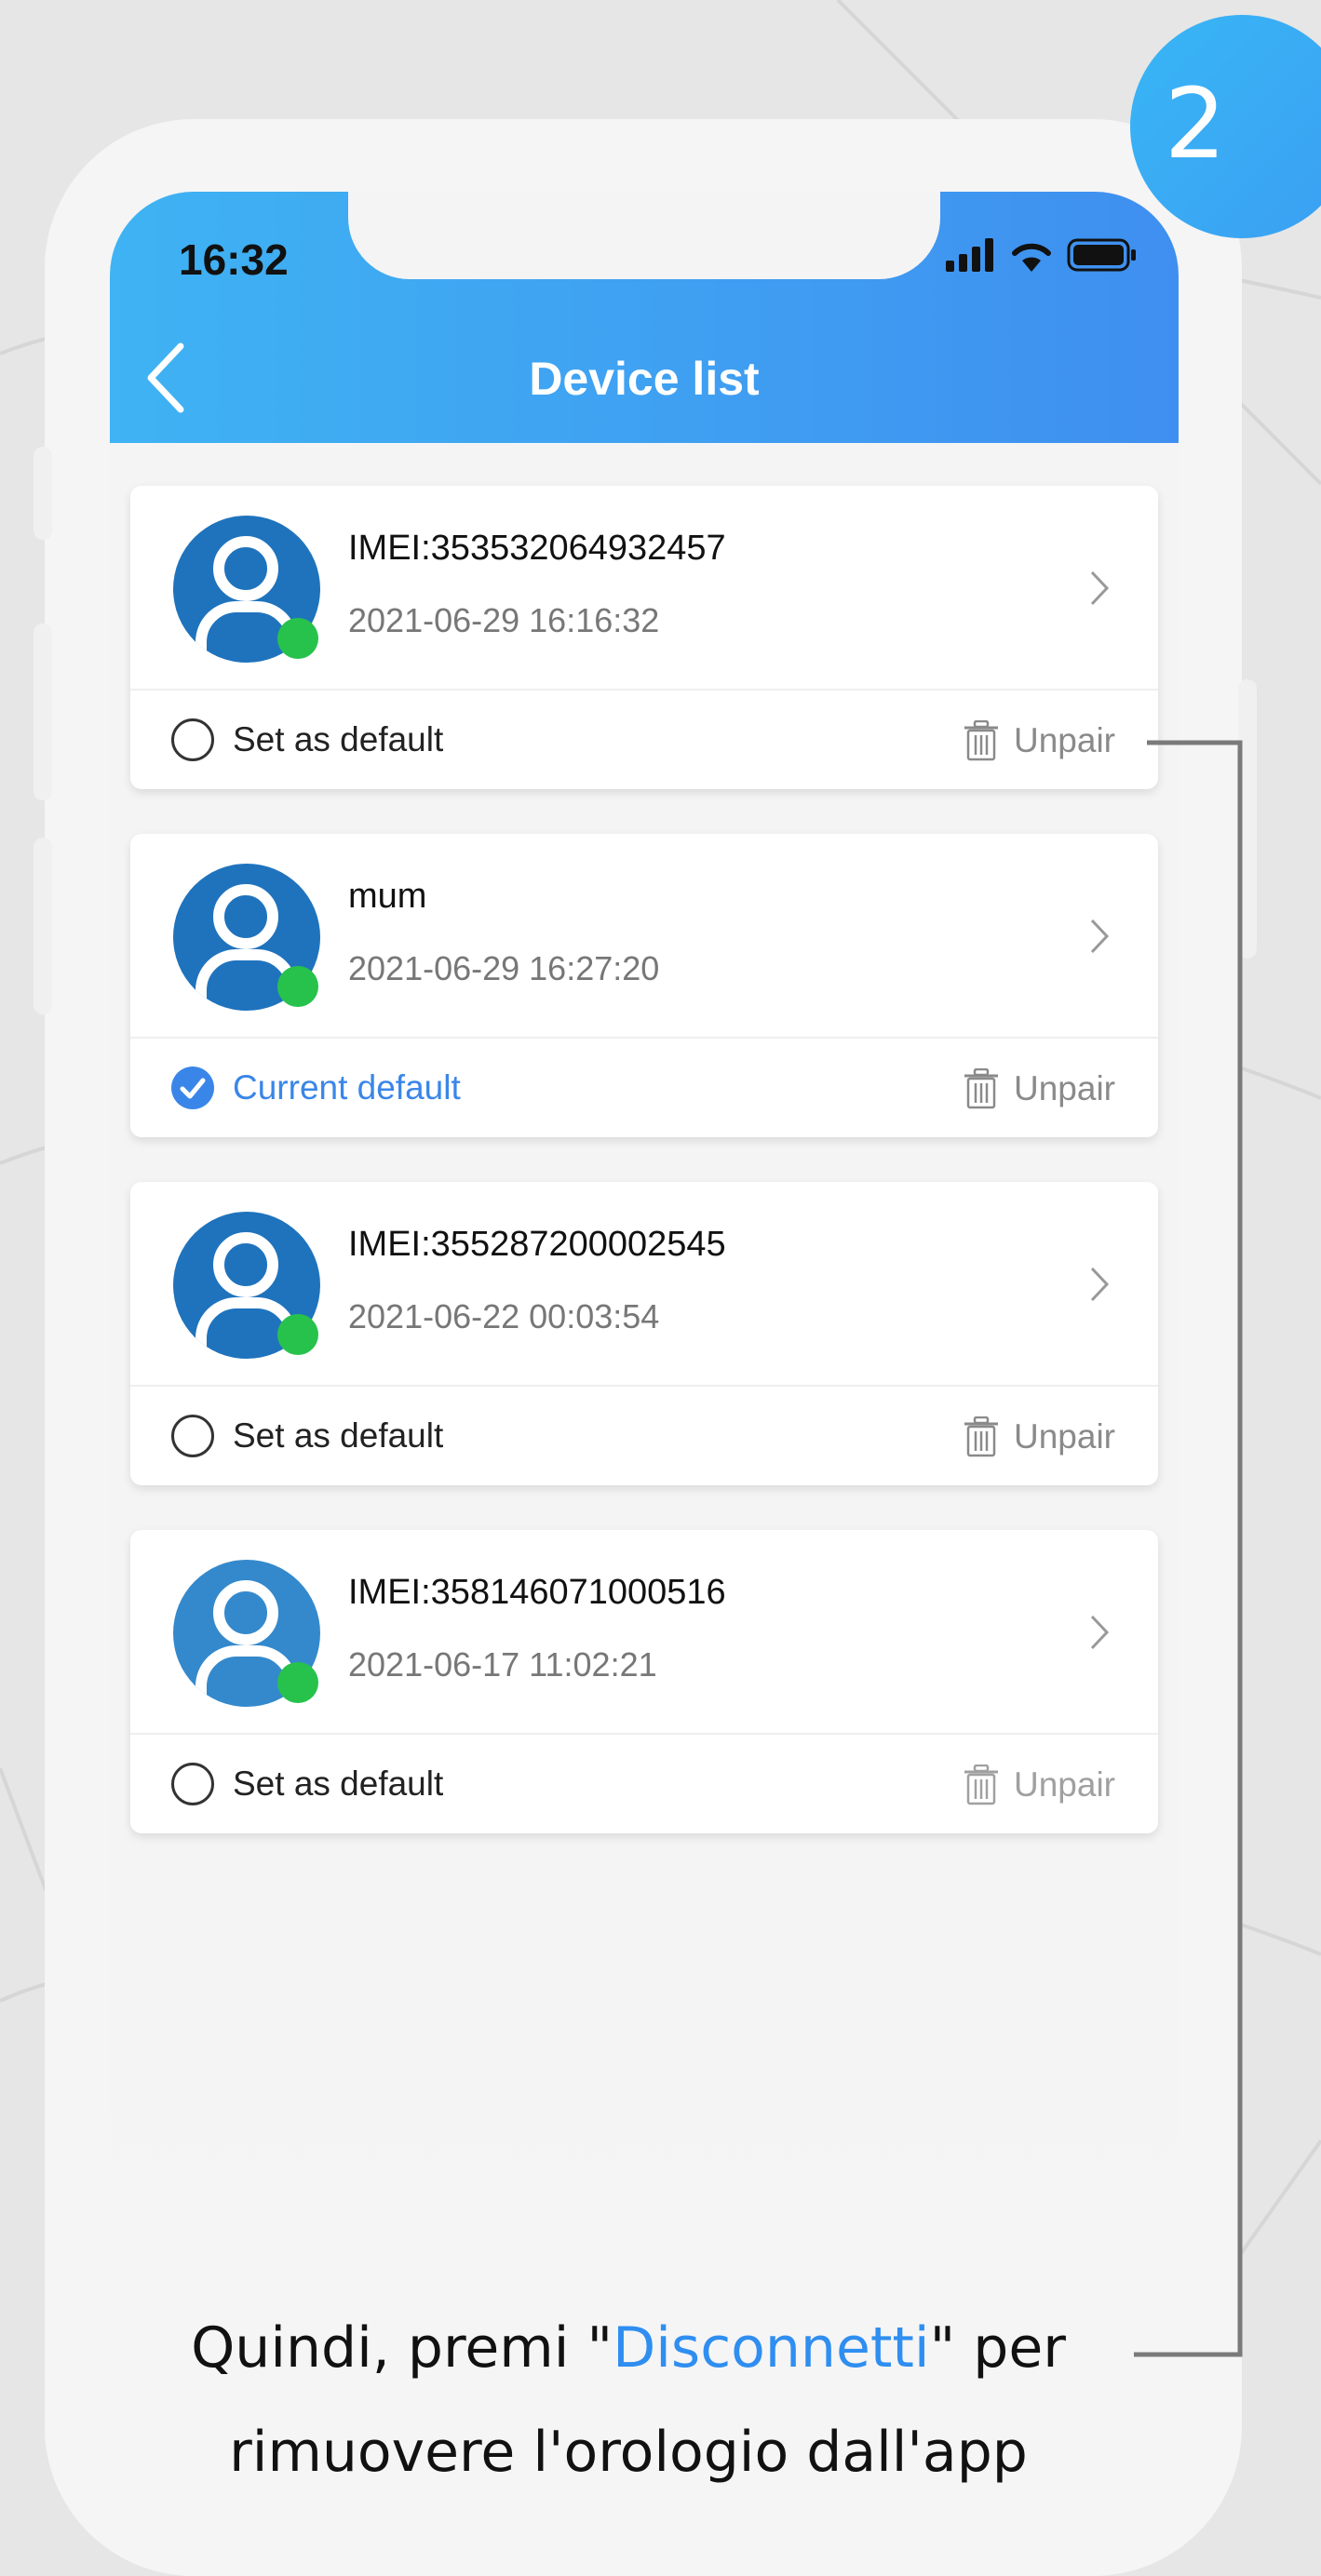 The width and height of the screenshot is (1321, 2576). I want to click on caption-highlight: Disconnetti, so click(771, 2348).